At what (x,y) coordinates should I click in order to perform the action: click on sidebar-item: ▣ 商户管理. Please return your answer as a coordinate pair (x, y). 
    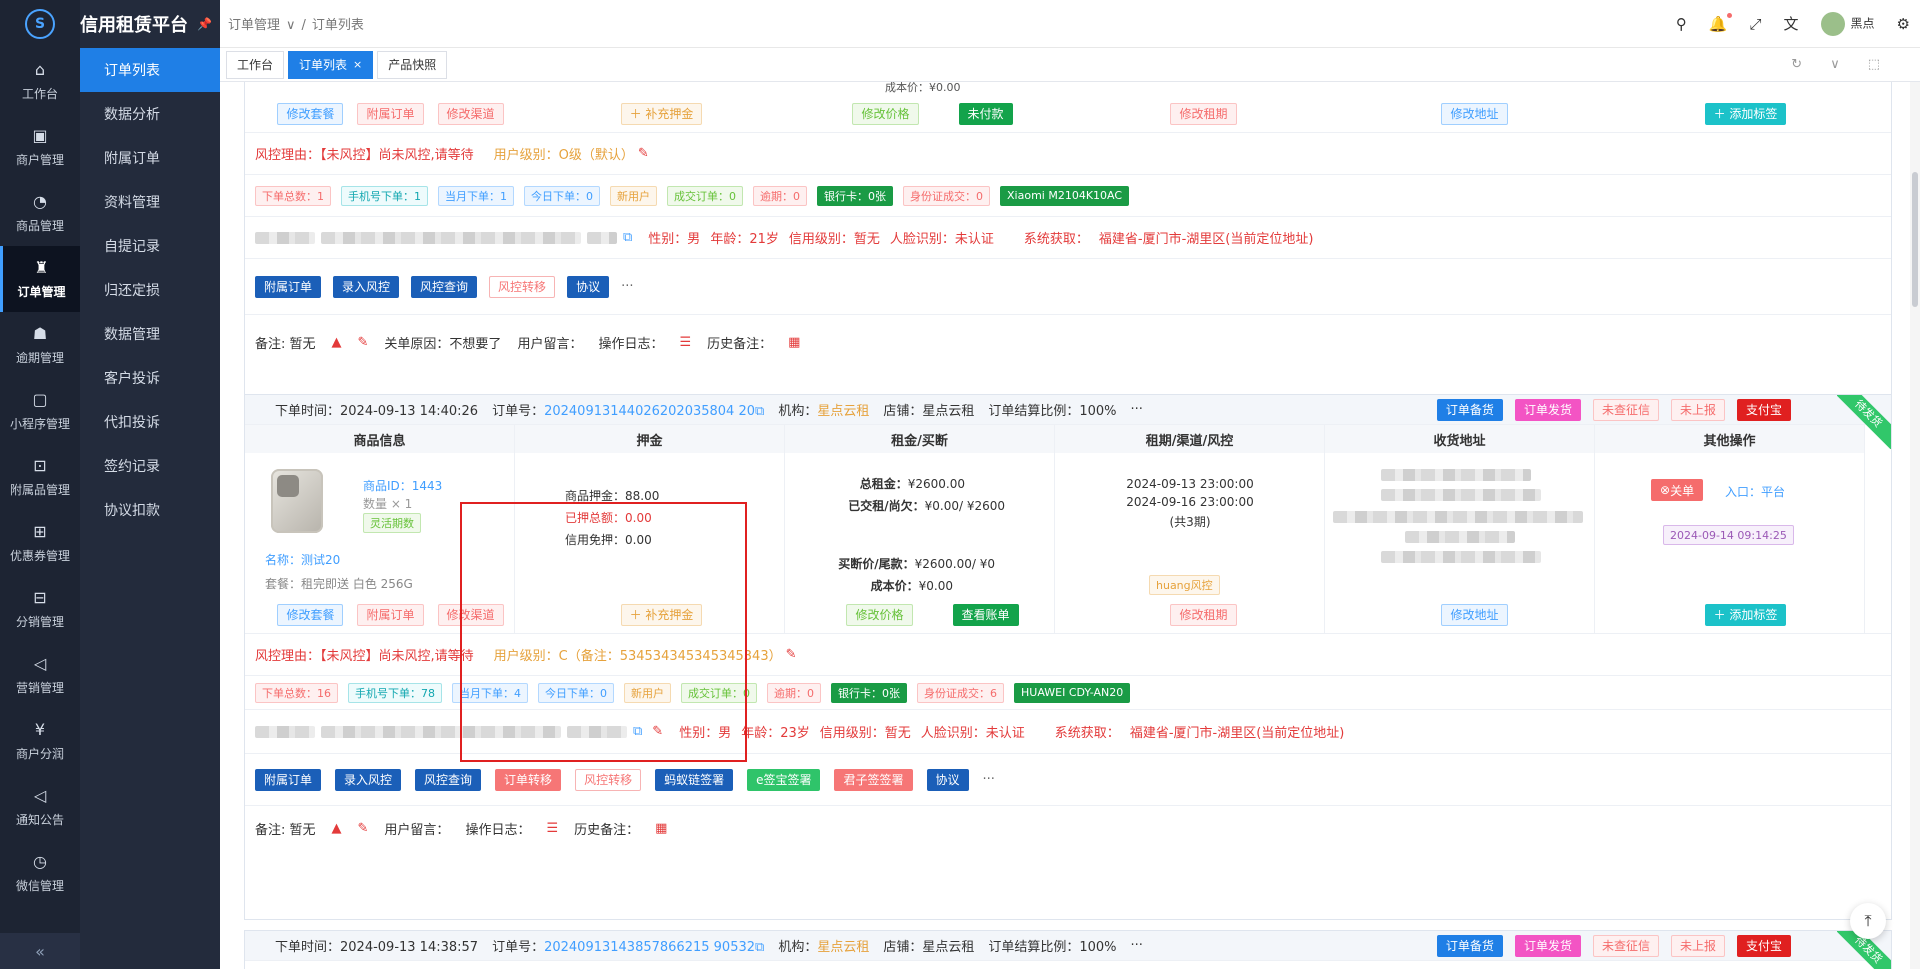
    Looking at the image, I should click on (40, 147).